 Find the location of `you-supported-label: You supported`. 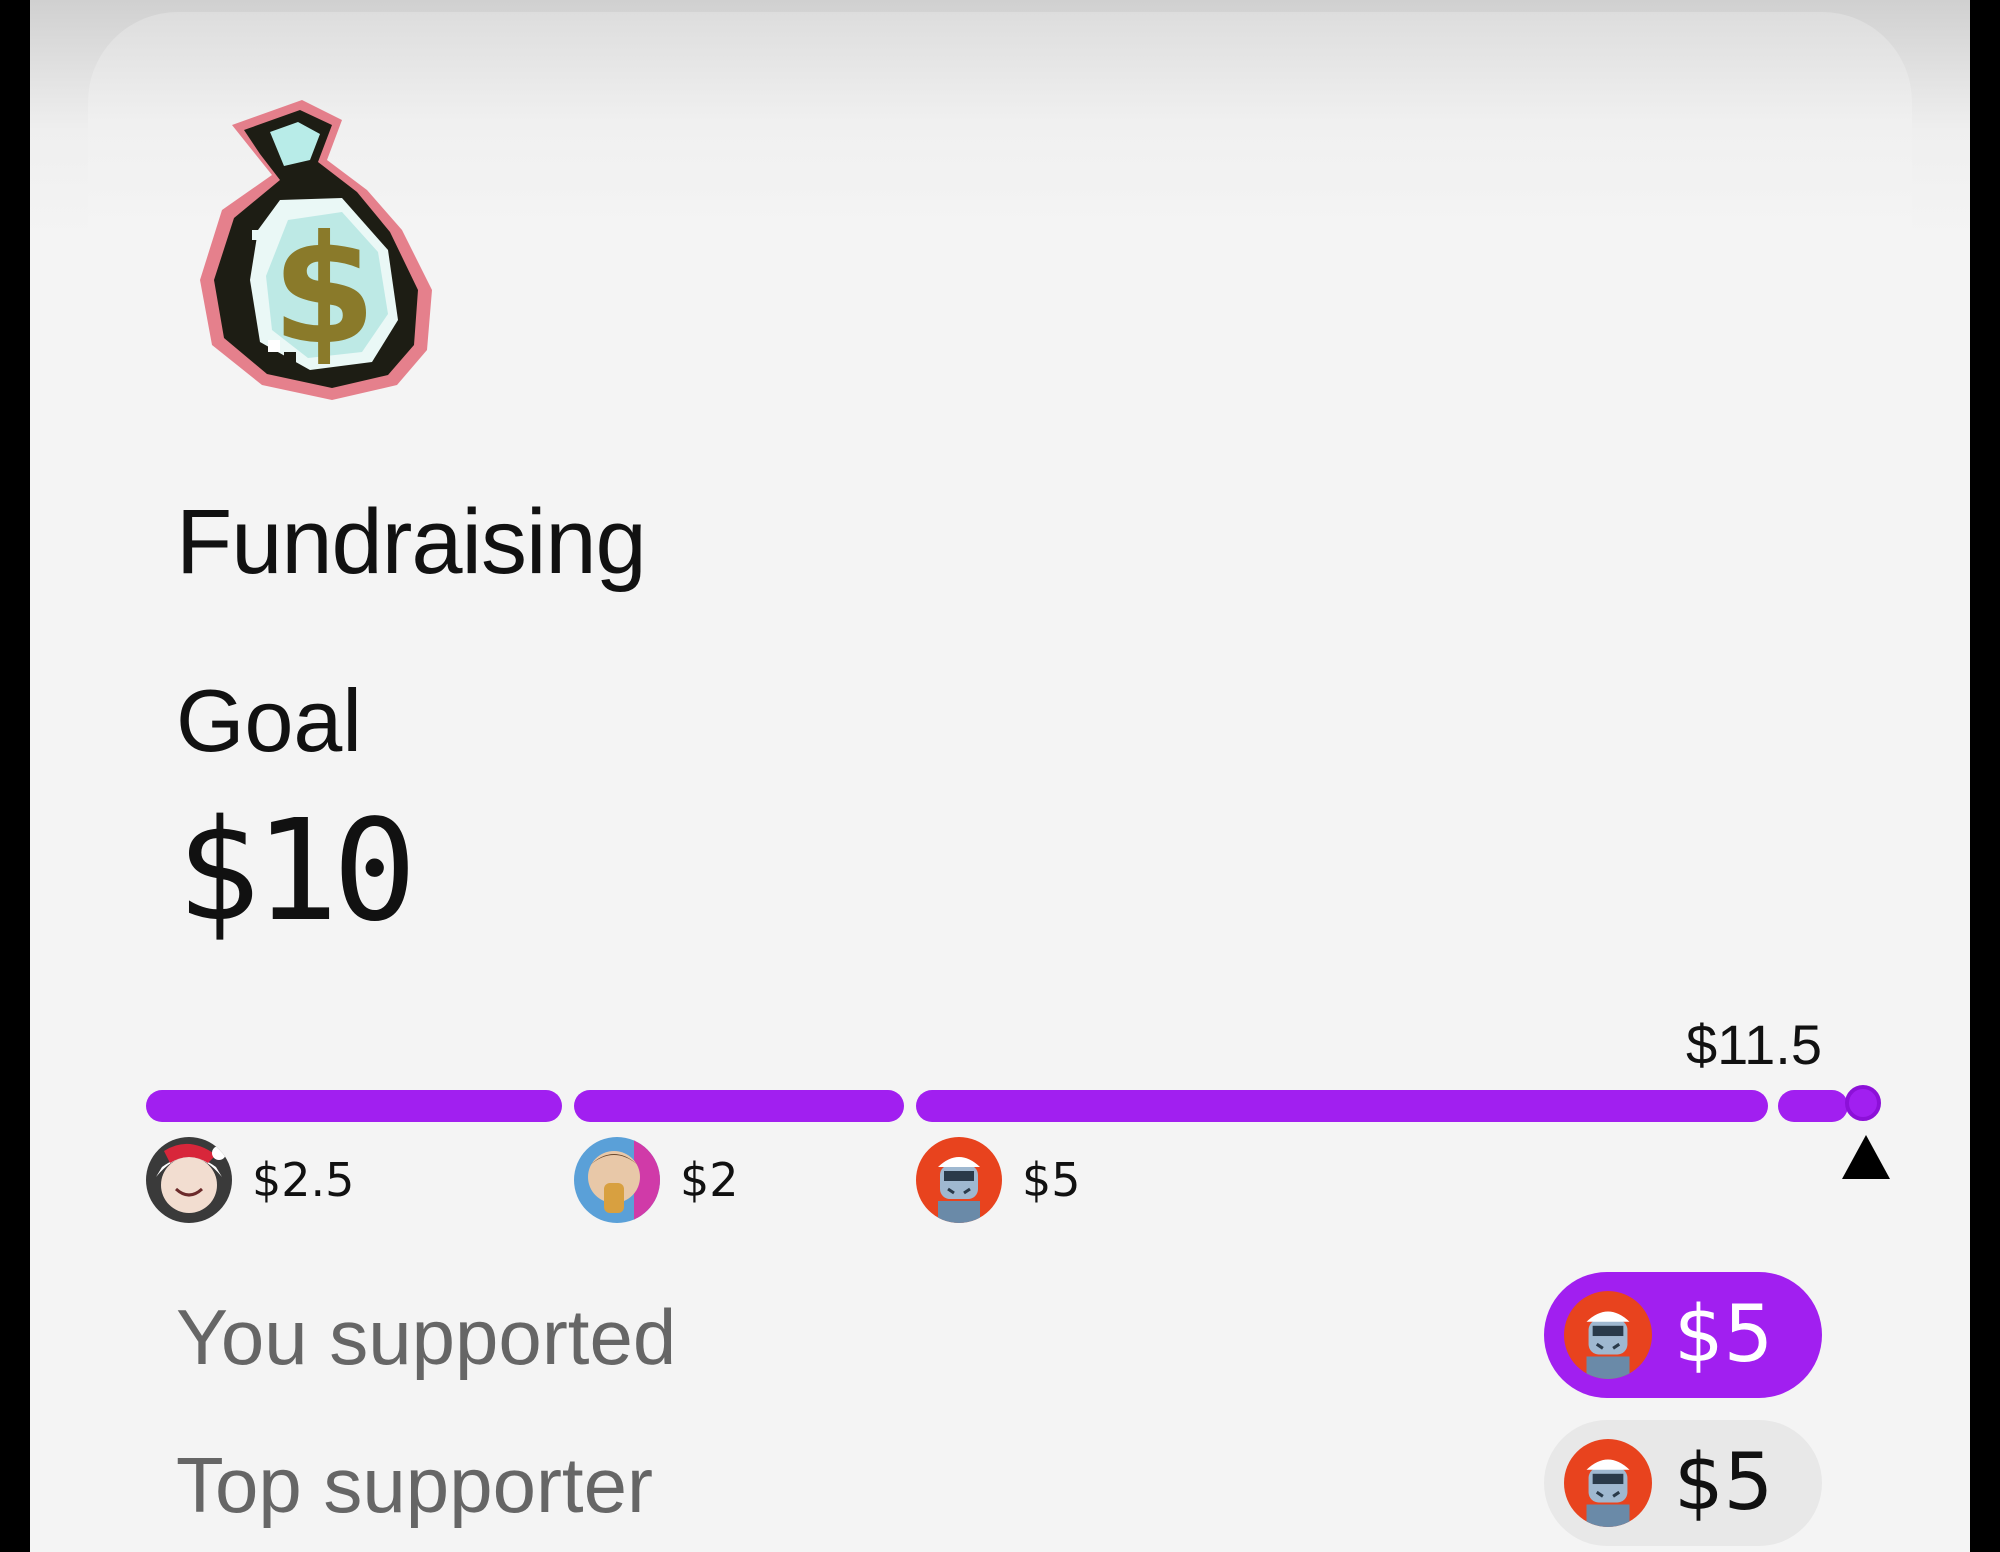

you-supported-label: You supported is located at coordinates (426, 1337).